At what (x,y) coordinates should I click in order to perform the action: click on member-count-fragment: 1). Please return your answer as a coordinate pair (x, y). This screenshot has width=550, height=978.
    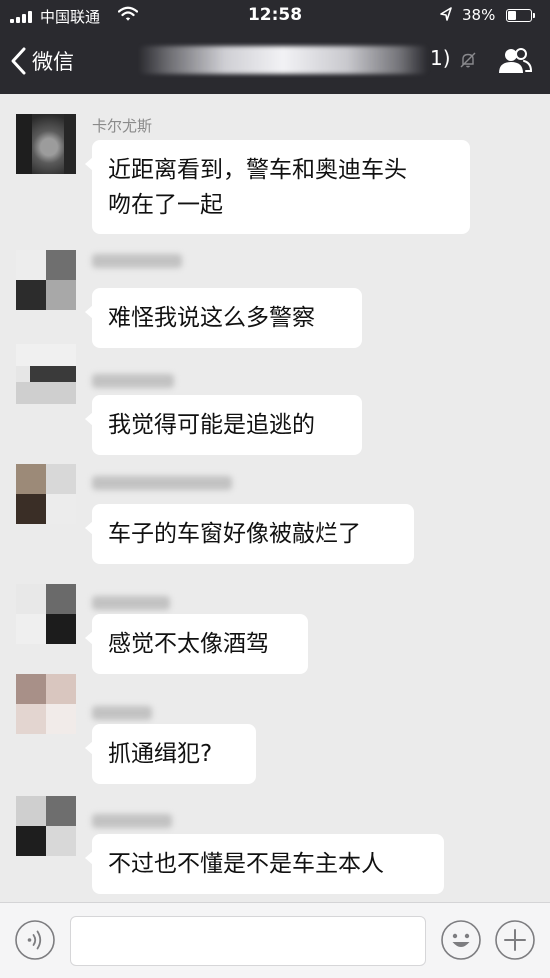
    Looking at the image, I should click on (440, 58).